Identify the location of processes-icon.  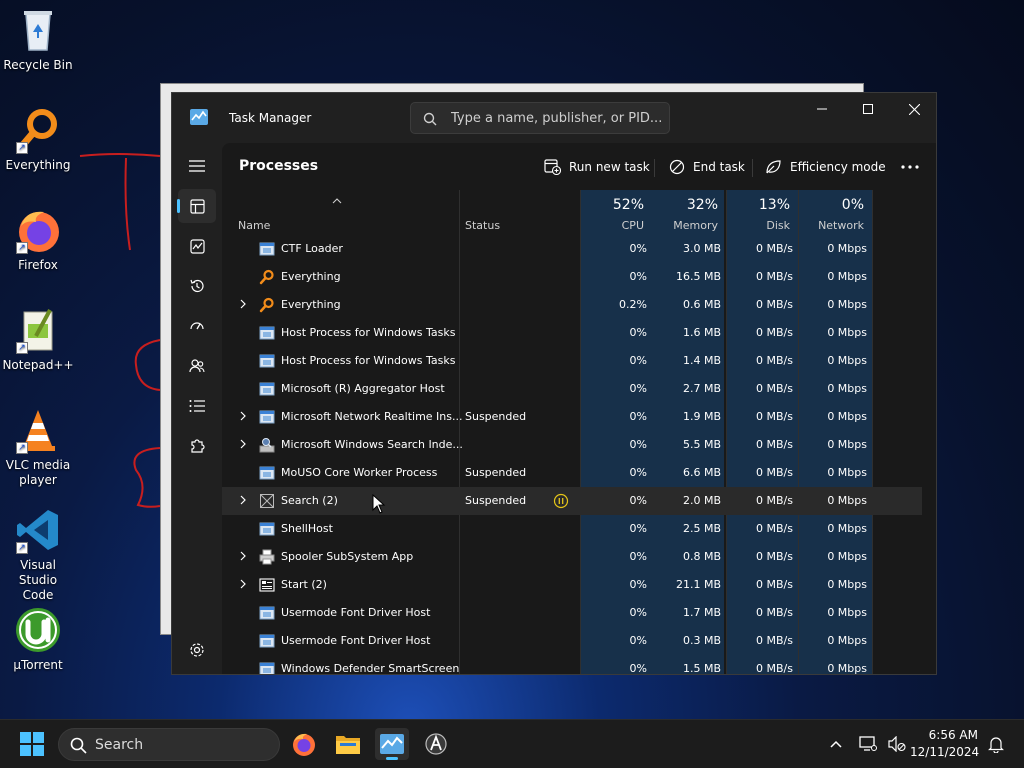
(197, 206).